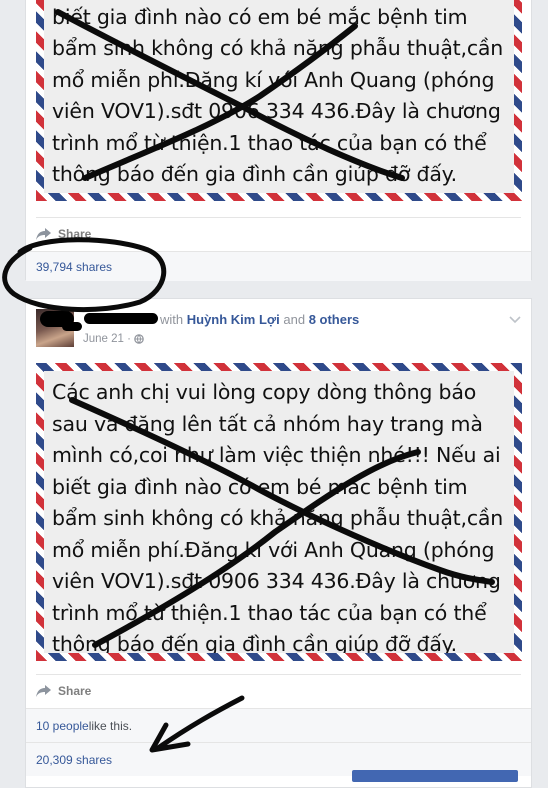 The width and height of the screenshot is (548, 788). Describe the element at coordinates (139, 340) in the screenshot. I see `globe-icon` at that location.